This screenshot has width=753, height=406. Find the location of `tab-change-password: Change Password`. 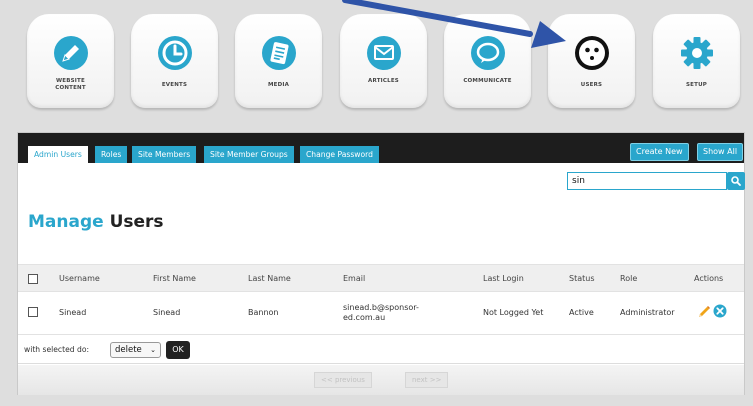

tab-change-password: Change Password is located at coordinates (339, 154).